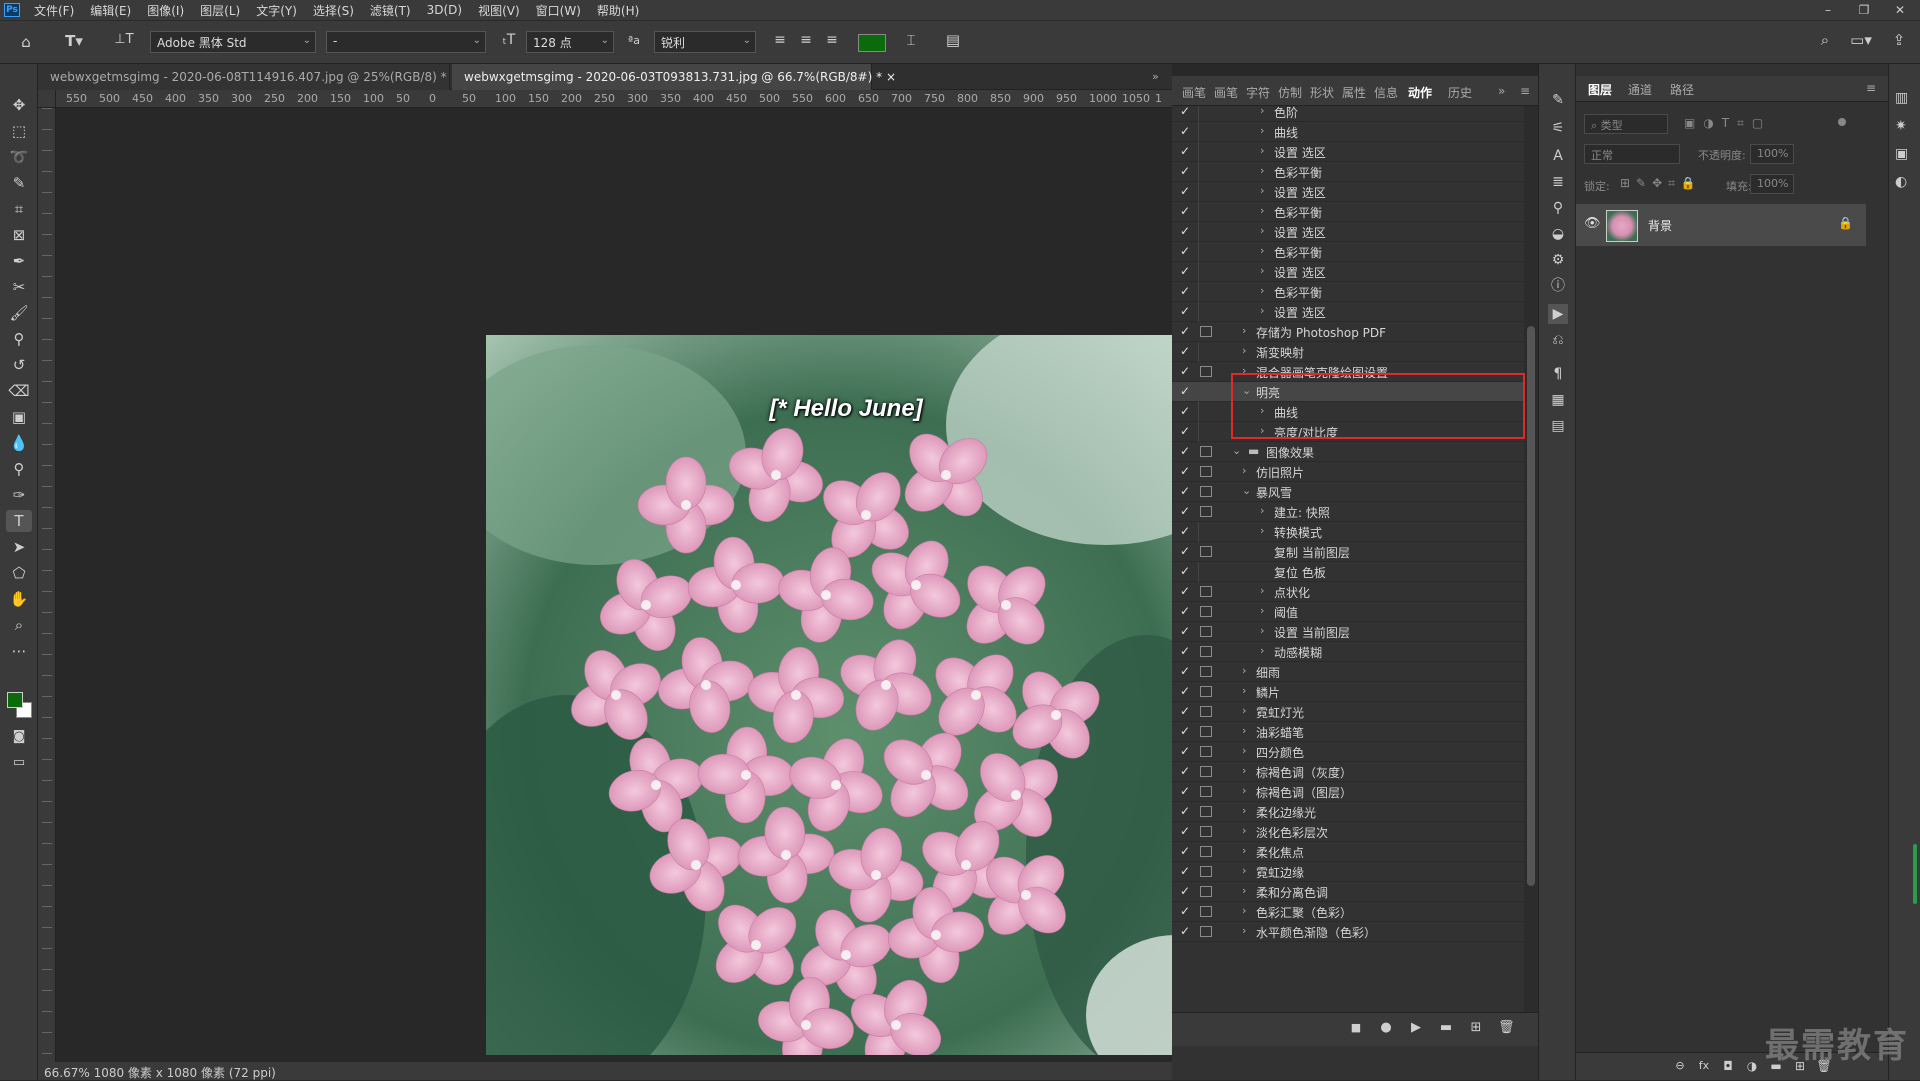  I want to click on blend-mode-select: 正常, so click(1632, 154).